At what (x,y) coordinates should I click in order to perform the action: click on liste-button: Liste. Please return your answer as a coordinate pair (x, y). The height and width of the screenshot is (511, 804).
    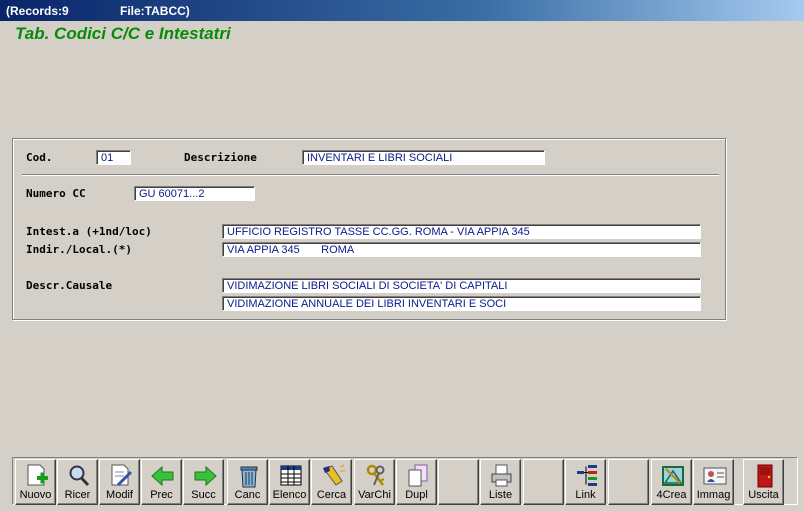
    Looking at the image, I should click on (500, 482).